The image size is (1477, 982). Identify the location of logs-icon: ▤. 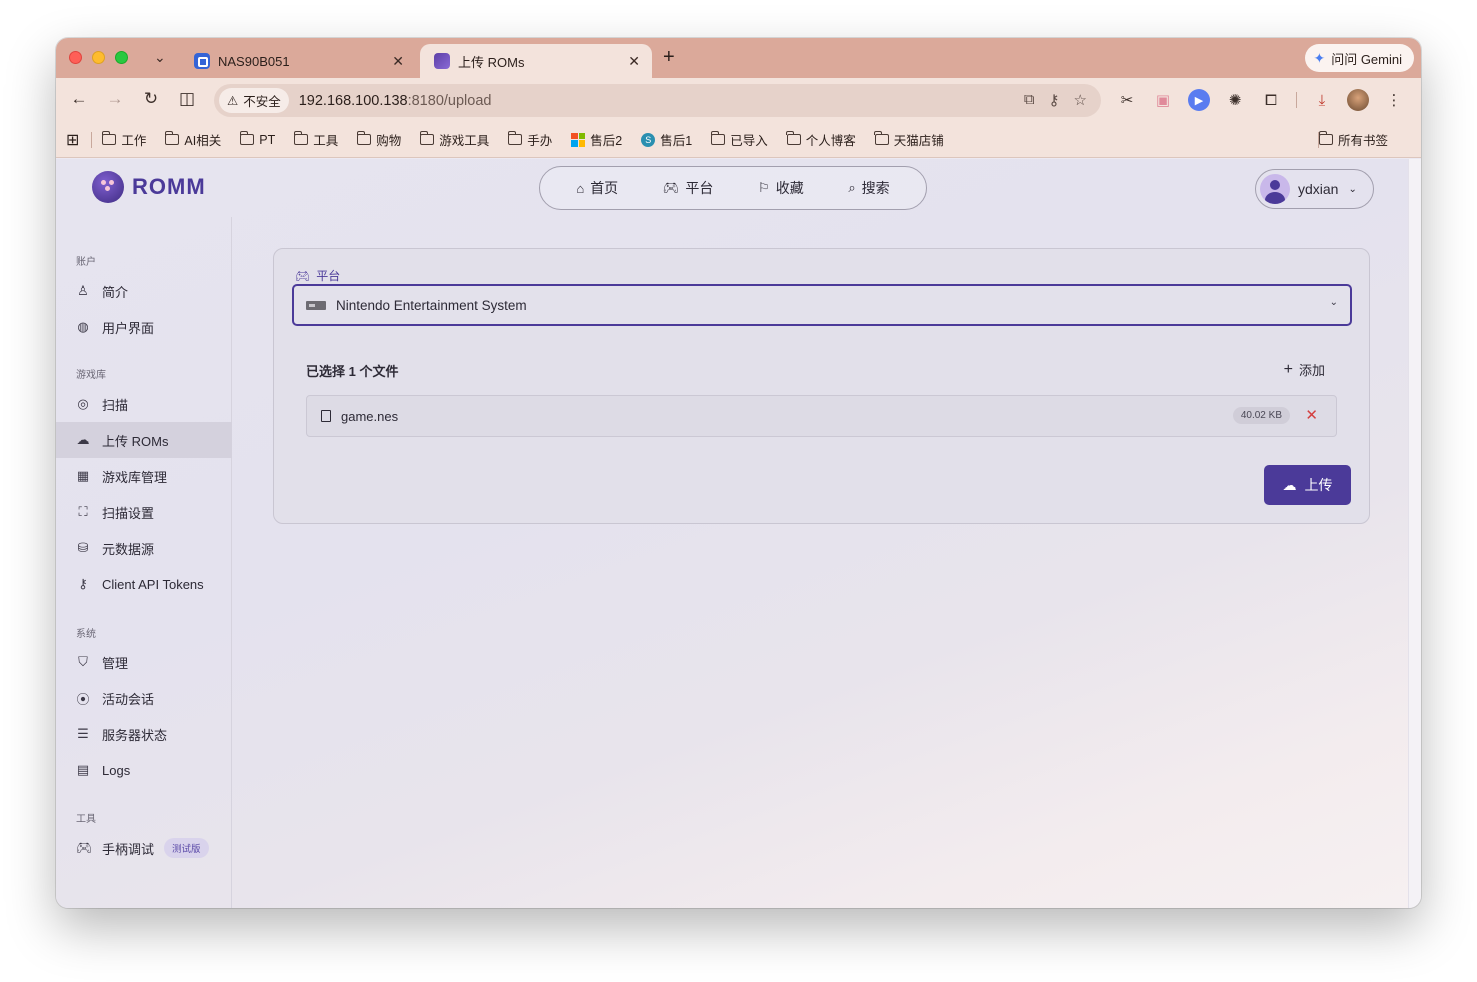
(83, 769).